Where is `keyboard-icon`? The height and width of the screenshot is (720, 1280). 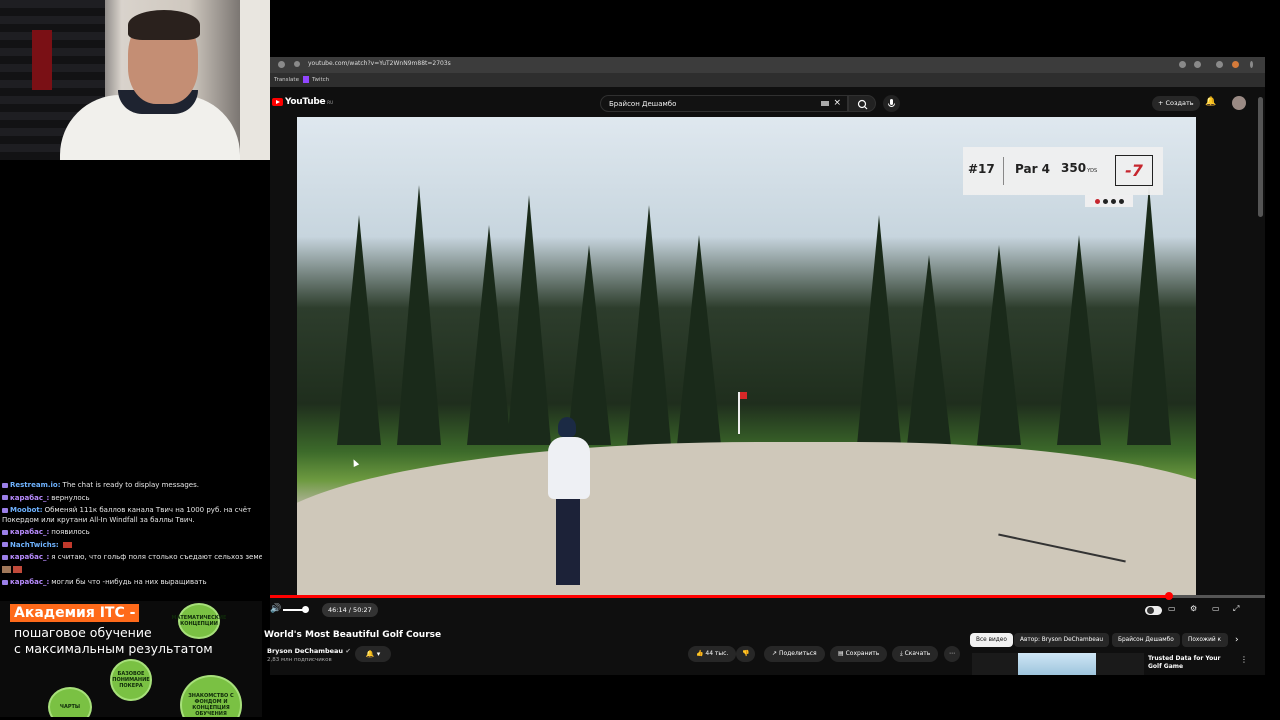 keyboard-icon is located at coordinates (825, 103).